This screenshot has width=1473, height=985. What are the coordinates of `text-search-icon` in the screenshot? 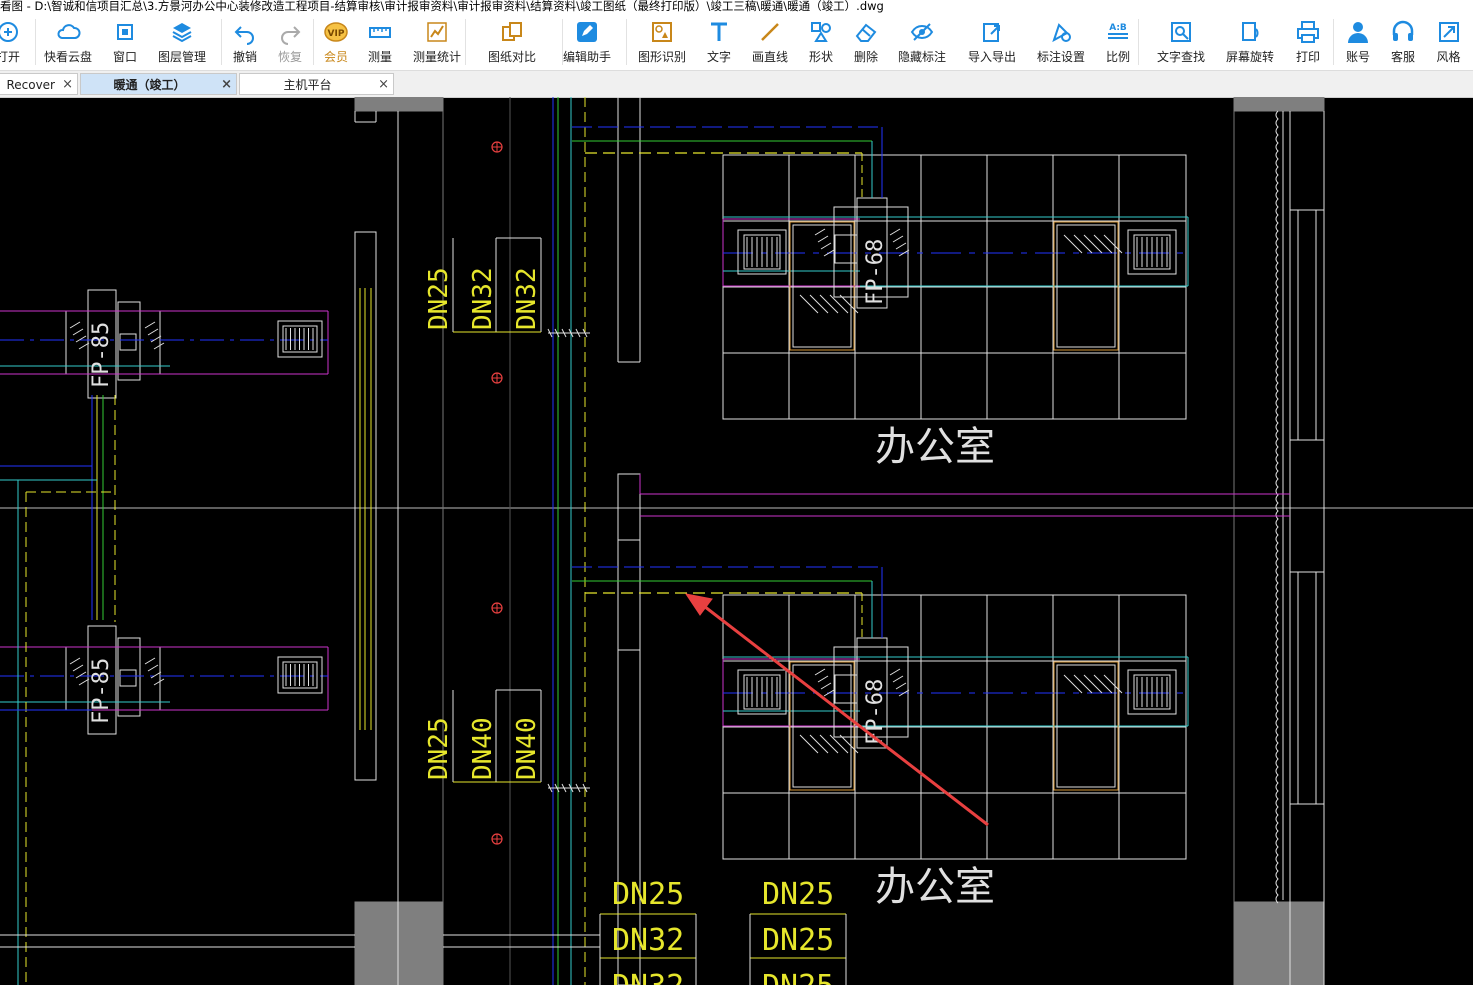 It's located at (1181, 32).